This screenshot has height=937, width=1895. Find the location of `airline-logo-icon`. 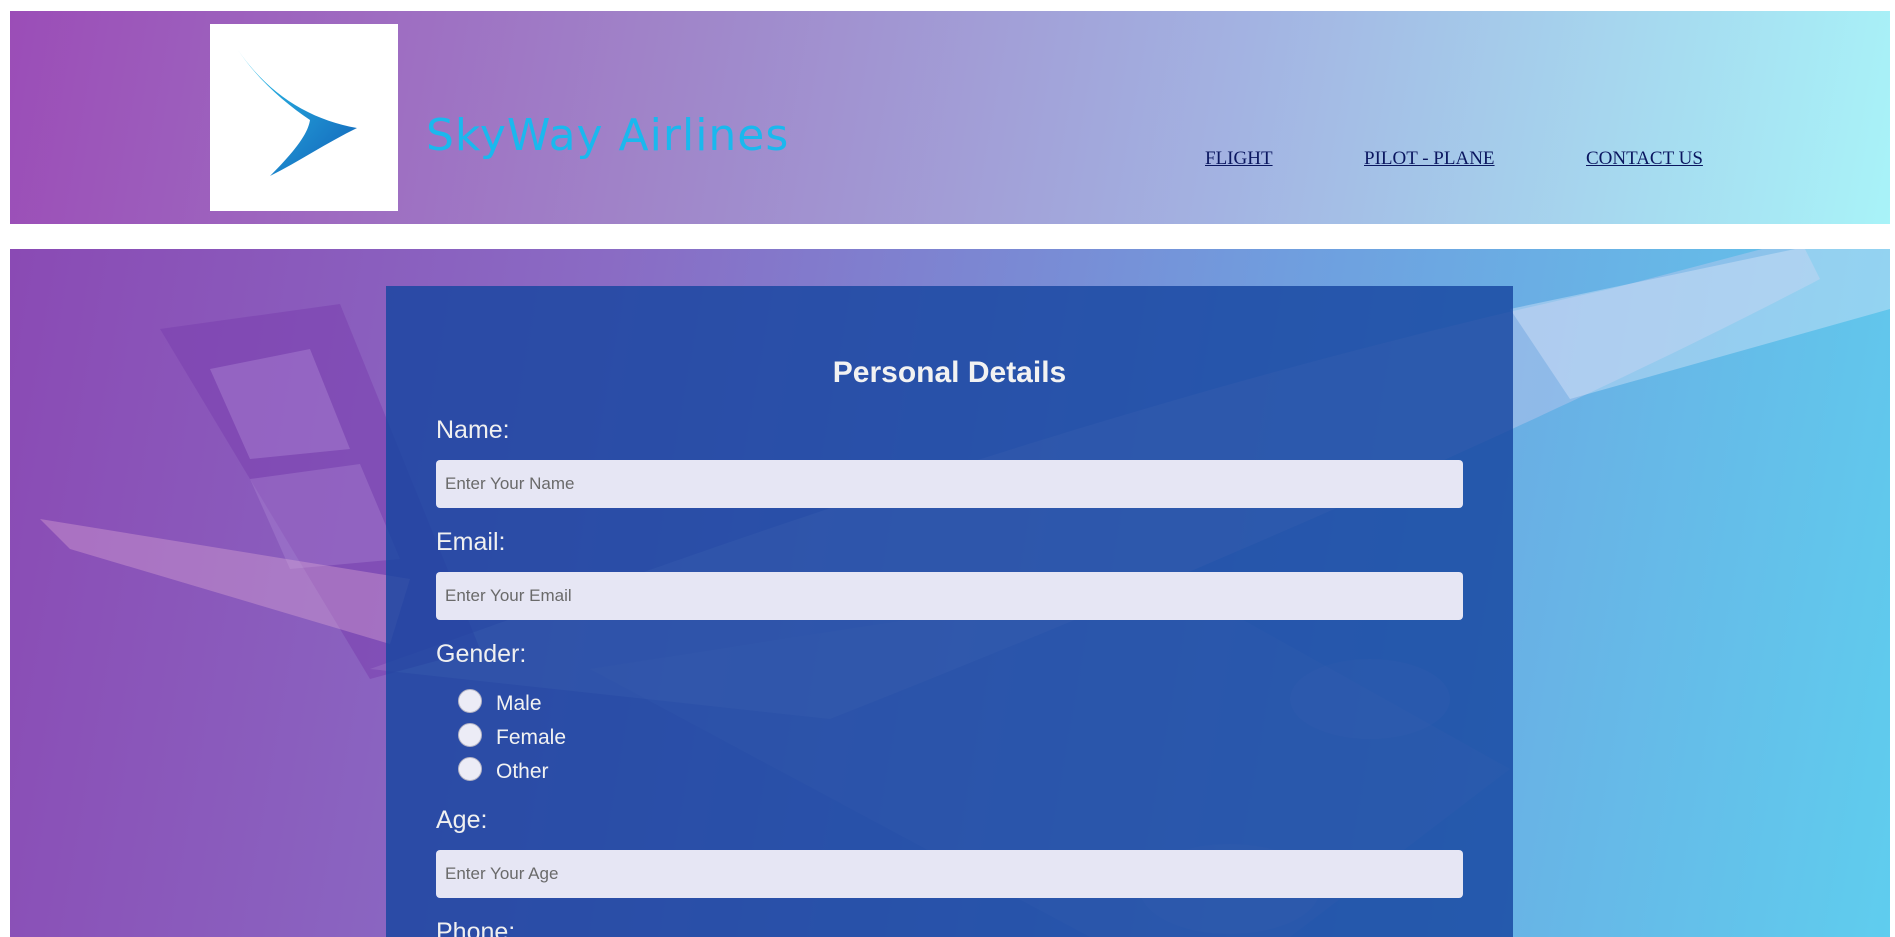

airline-logo-icon is located at coordinates (304, 117).